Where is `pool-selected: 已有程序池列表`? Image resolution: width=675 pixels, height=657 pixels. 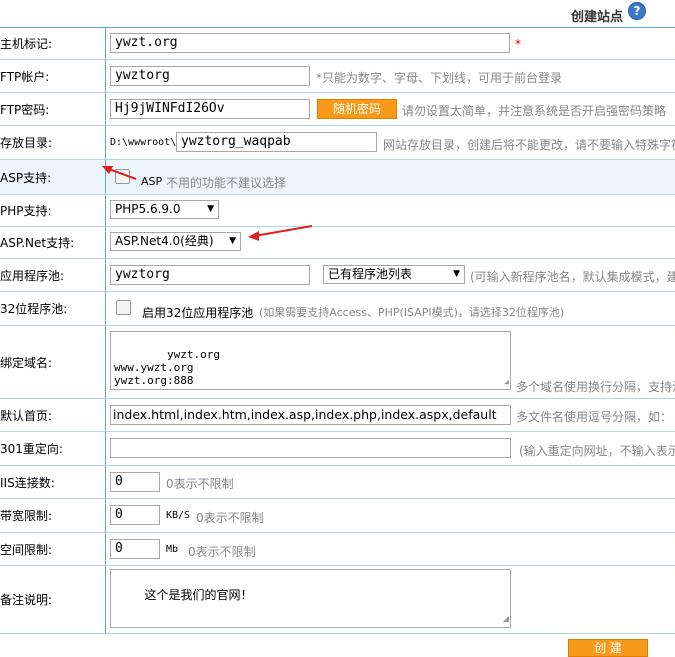
pool-selected: 已有程序池列表 is located at coordinates (370, 274).